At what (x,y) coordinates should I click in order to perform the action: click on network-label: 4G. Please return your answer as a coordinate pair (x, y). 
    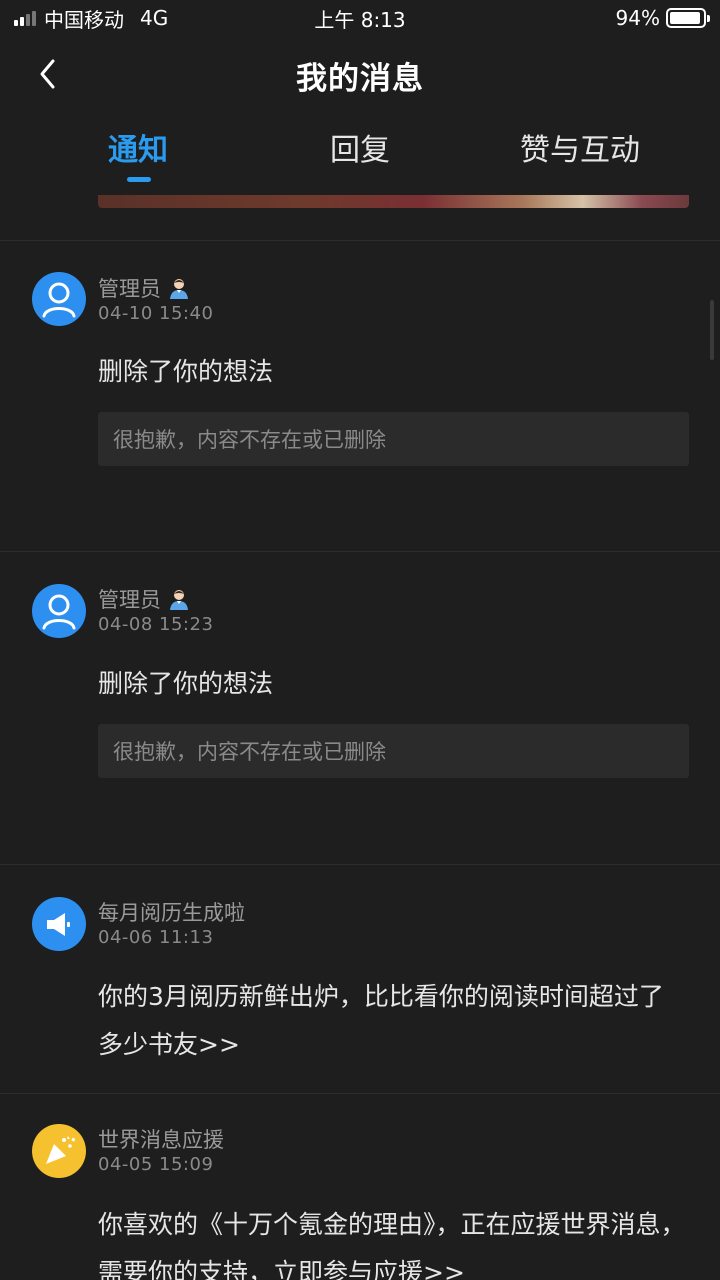
    Looking at the image, I should click on (154, 18).